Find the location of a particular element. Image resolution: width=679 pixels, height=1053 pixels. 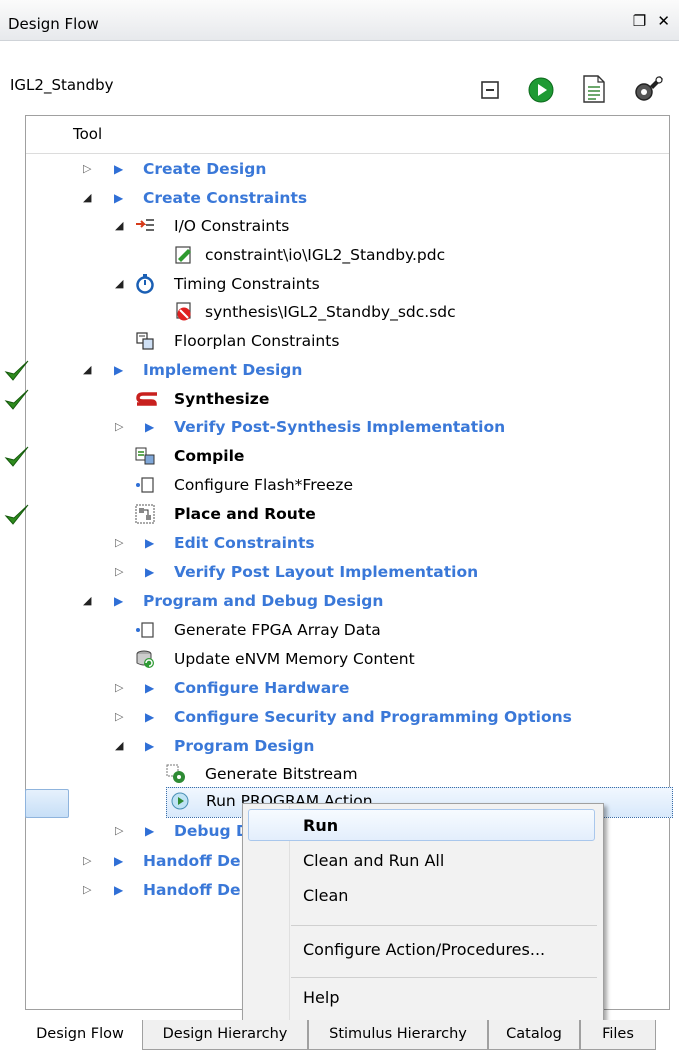

tree-row-place-and-route: Place and Route is located at coordinates (339, 515).